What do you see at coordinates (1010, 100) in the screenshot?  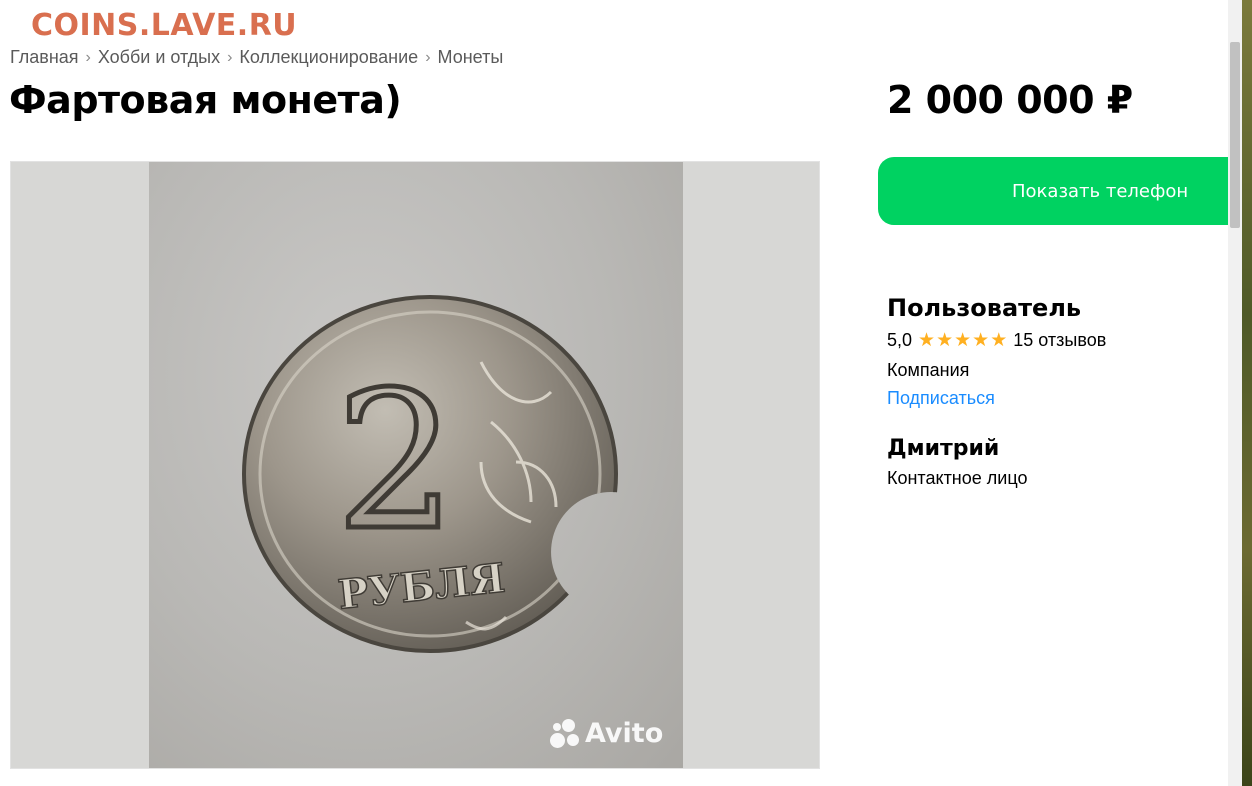 I see `price: 2 000 000 ₽` at bounding box center [1010, 100].